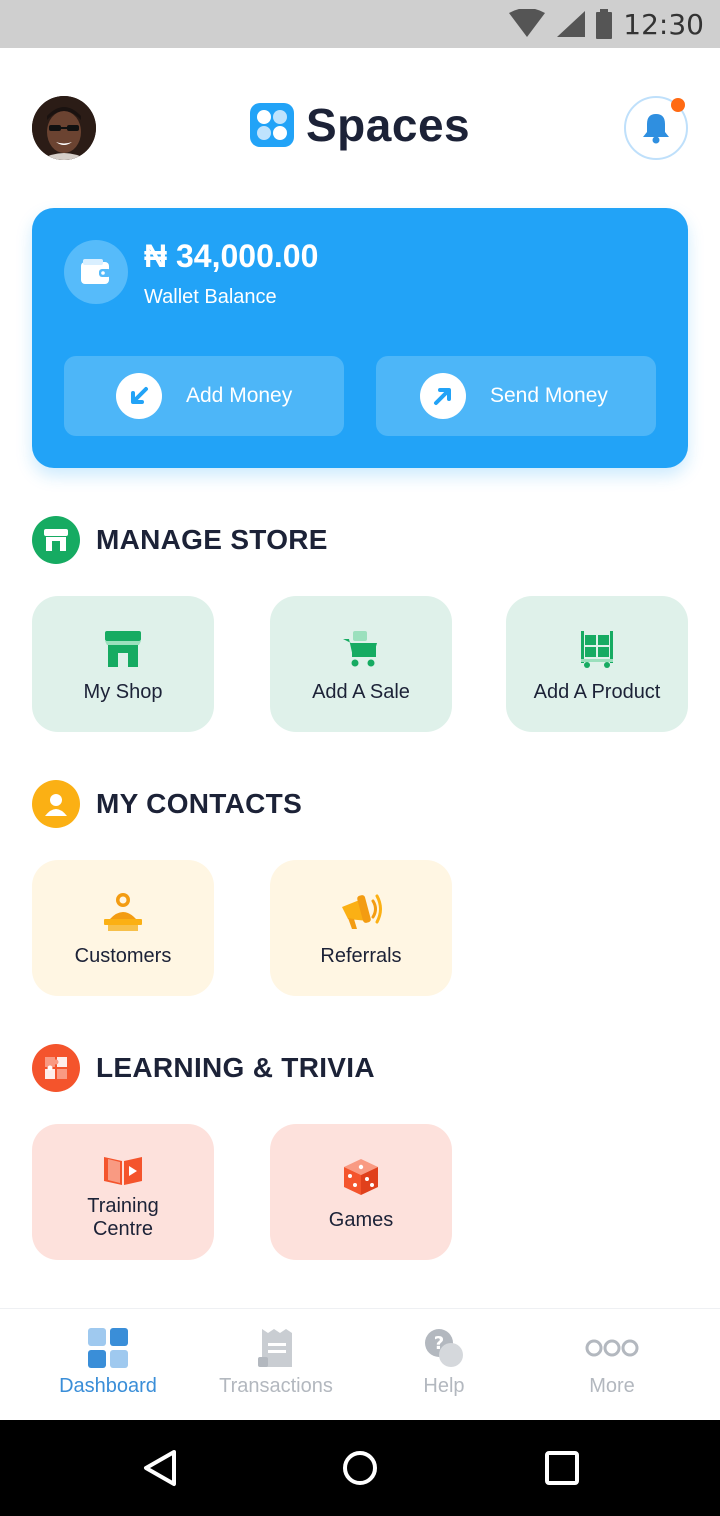  Describe the element at coordinates (108, 1386) in the screenshot. I see `nav-dashboard-label: Dashboard` at that location.